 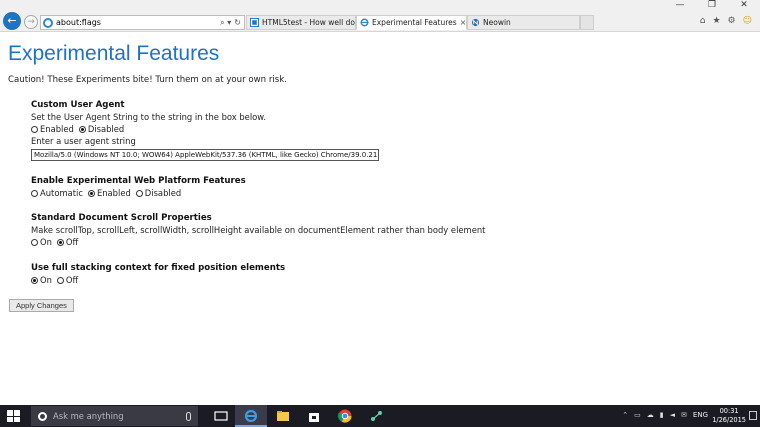 What do you see at coordinates (364, 22) in the screenshot?
I see `ie-favicon` at bounding box center [364, 22].